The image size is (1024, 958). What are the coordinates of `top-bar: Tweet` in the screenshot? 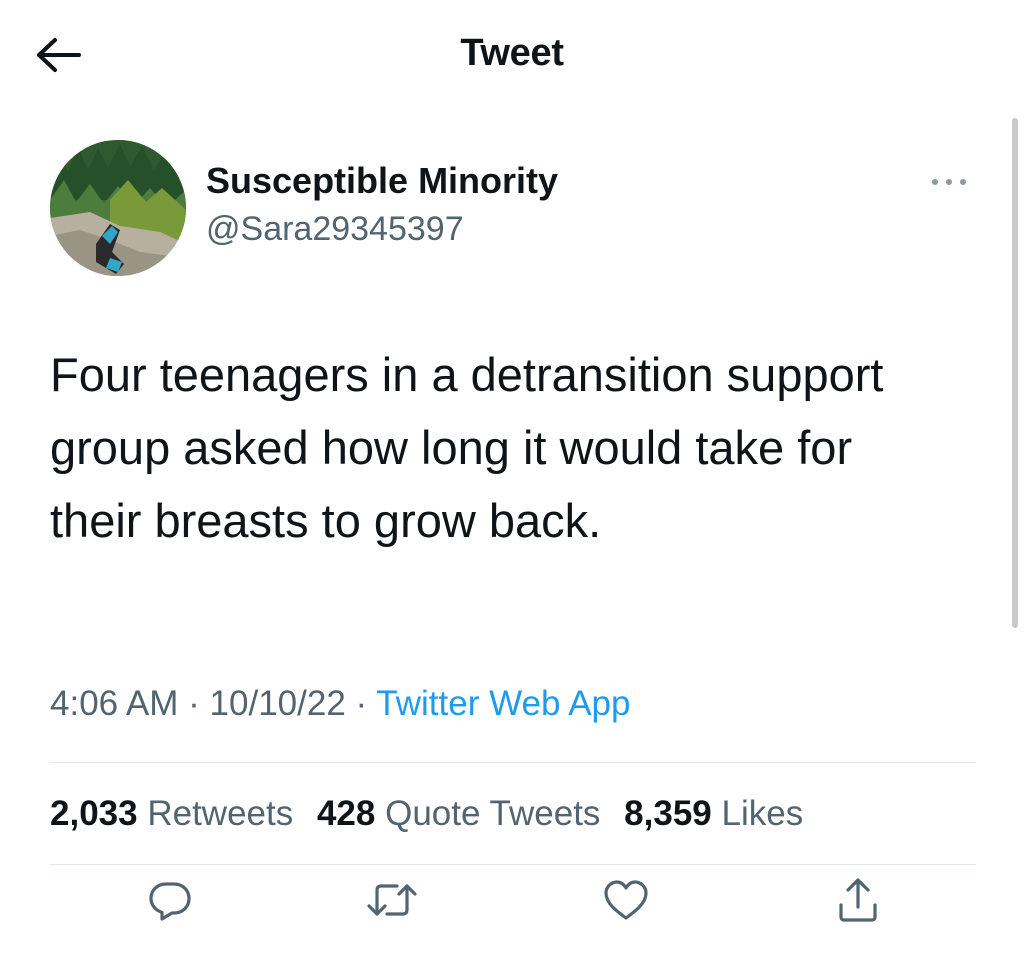 It's located at (512, 55).